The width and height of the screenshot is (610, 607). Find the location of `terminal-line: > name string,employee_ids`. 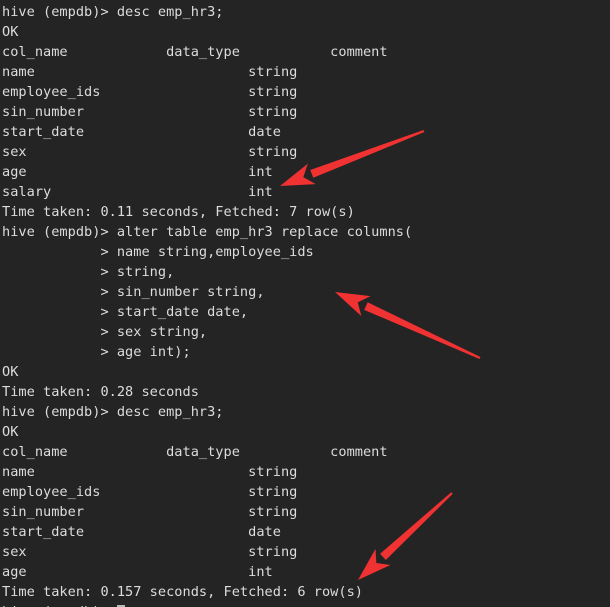

terminal-line: > name string,employee_ids is located at coordinates (158, 252).